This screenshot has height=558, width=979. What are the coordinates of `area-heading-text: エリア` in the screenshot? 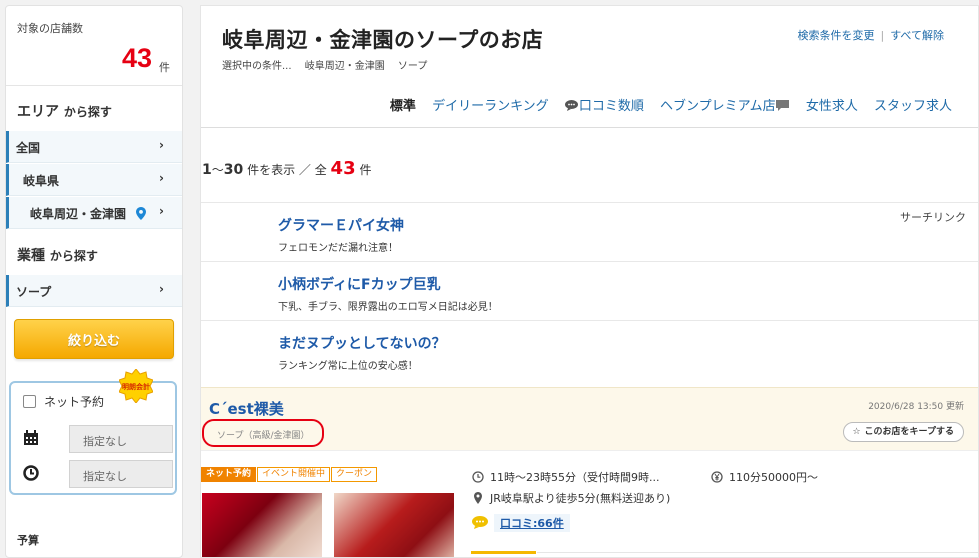 It's located at (38, 112).